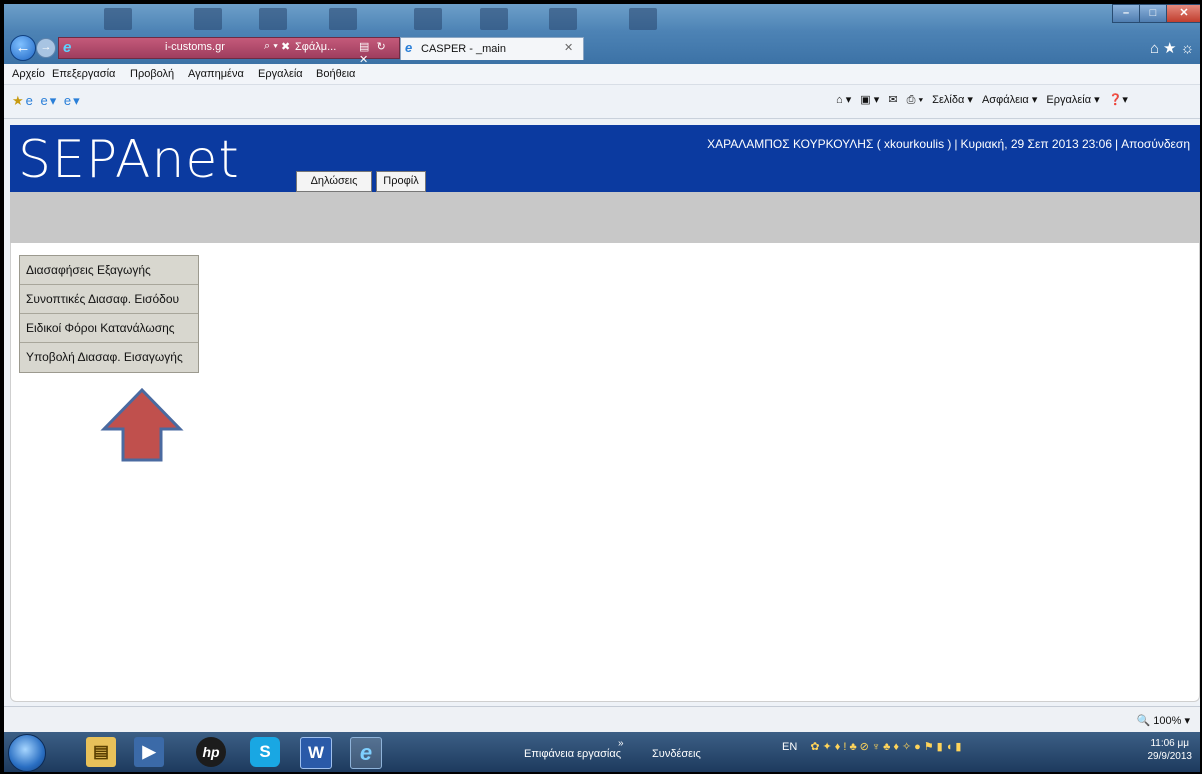 This screenshot has height=774, width=1202. Describe the element at coordinates (286, 47) in the screenshot. I see `error-icon: ✖` at that location.